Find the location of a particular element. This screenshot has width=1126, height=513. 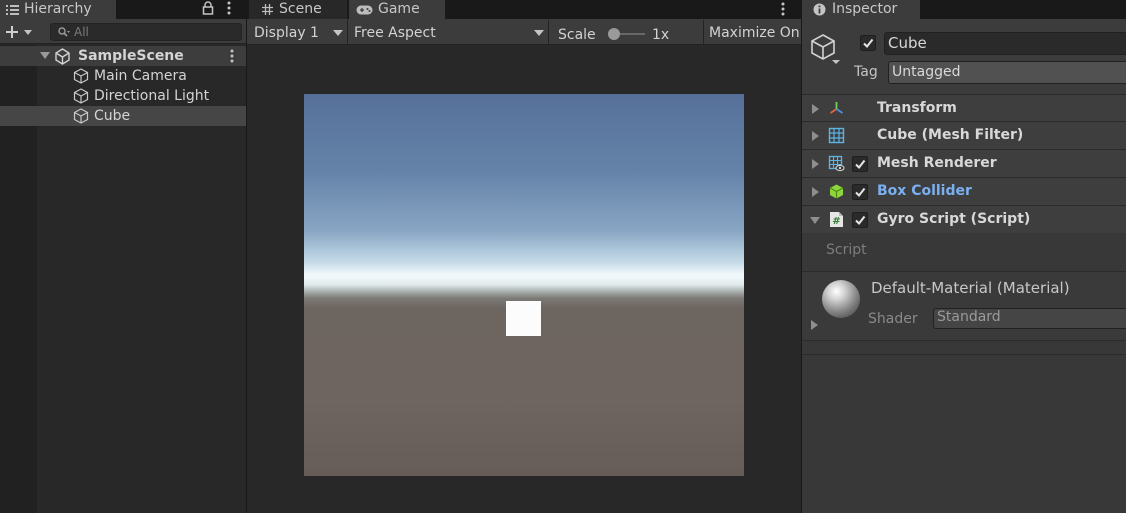

tab-game-label: Game is located at coordinates (399, 9).